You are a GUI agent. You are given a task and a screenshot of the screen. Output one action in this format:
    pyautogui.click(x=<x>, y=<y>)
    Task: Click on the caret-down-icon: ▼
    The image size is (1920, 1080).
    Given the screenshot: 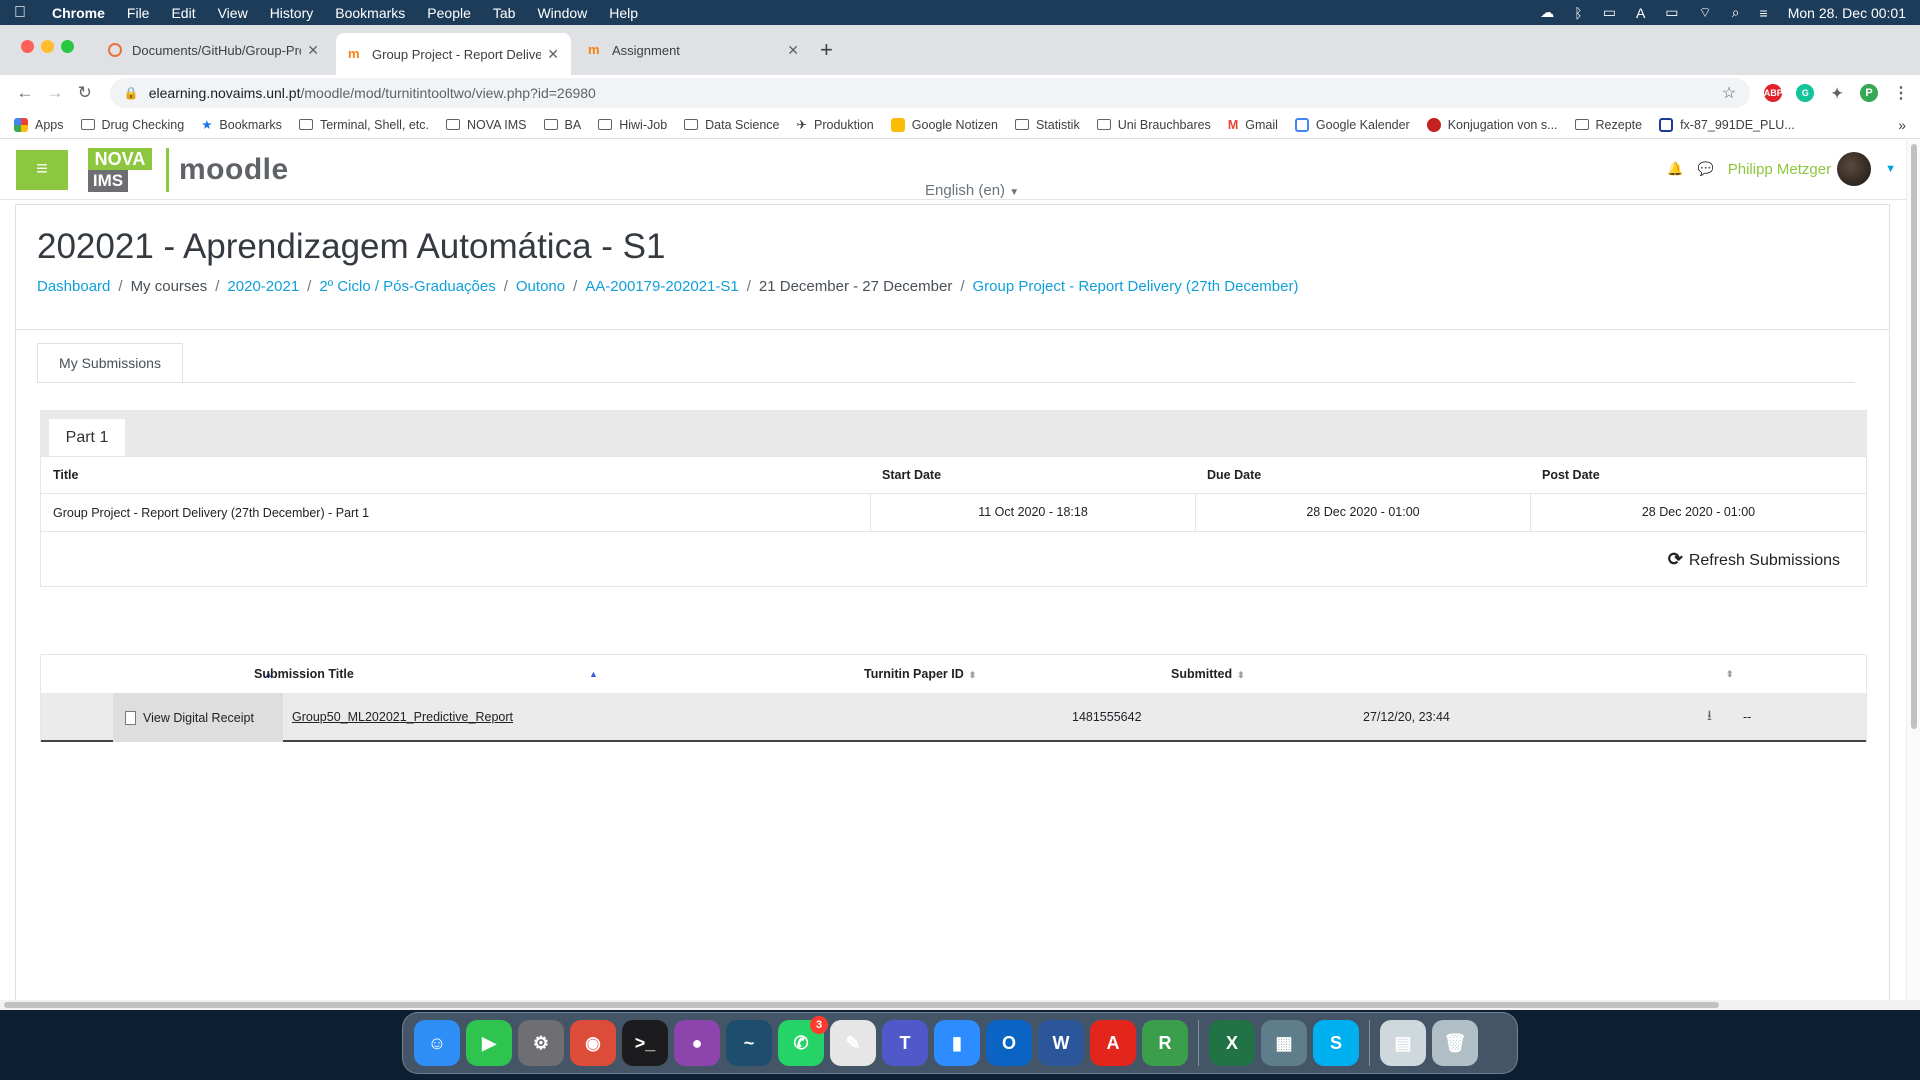 What is the action you would take?
    pyautogui.click(x=1890, y=169)
    